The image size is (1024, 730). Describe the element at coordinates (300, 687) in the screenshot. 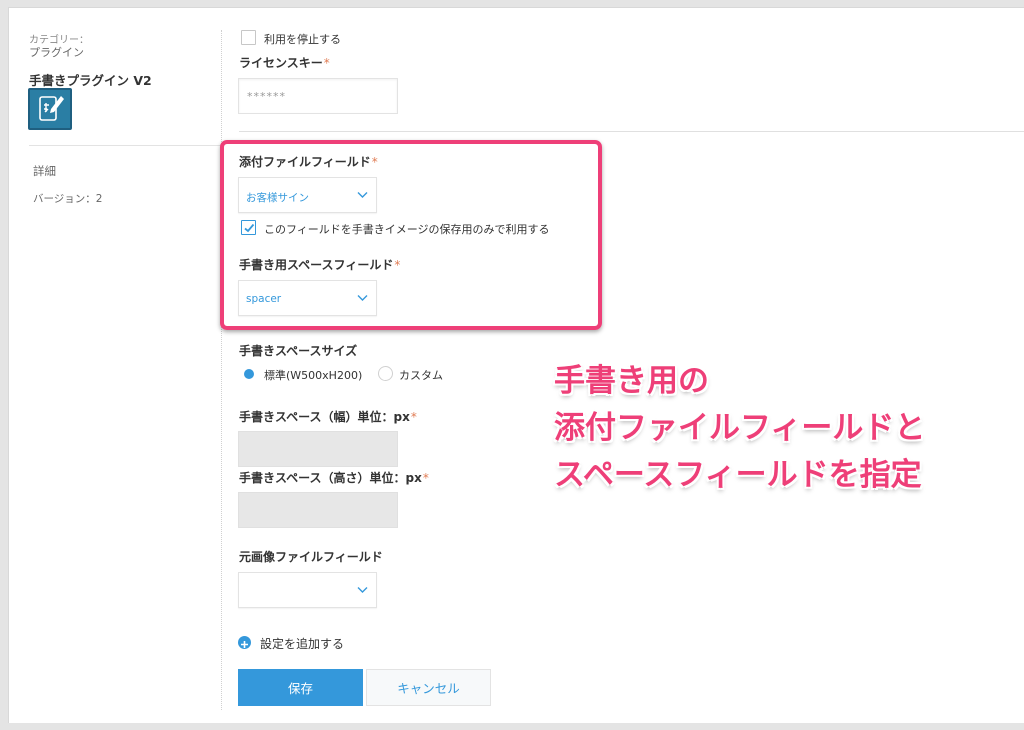

I see `save-button: 保存` at that location.